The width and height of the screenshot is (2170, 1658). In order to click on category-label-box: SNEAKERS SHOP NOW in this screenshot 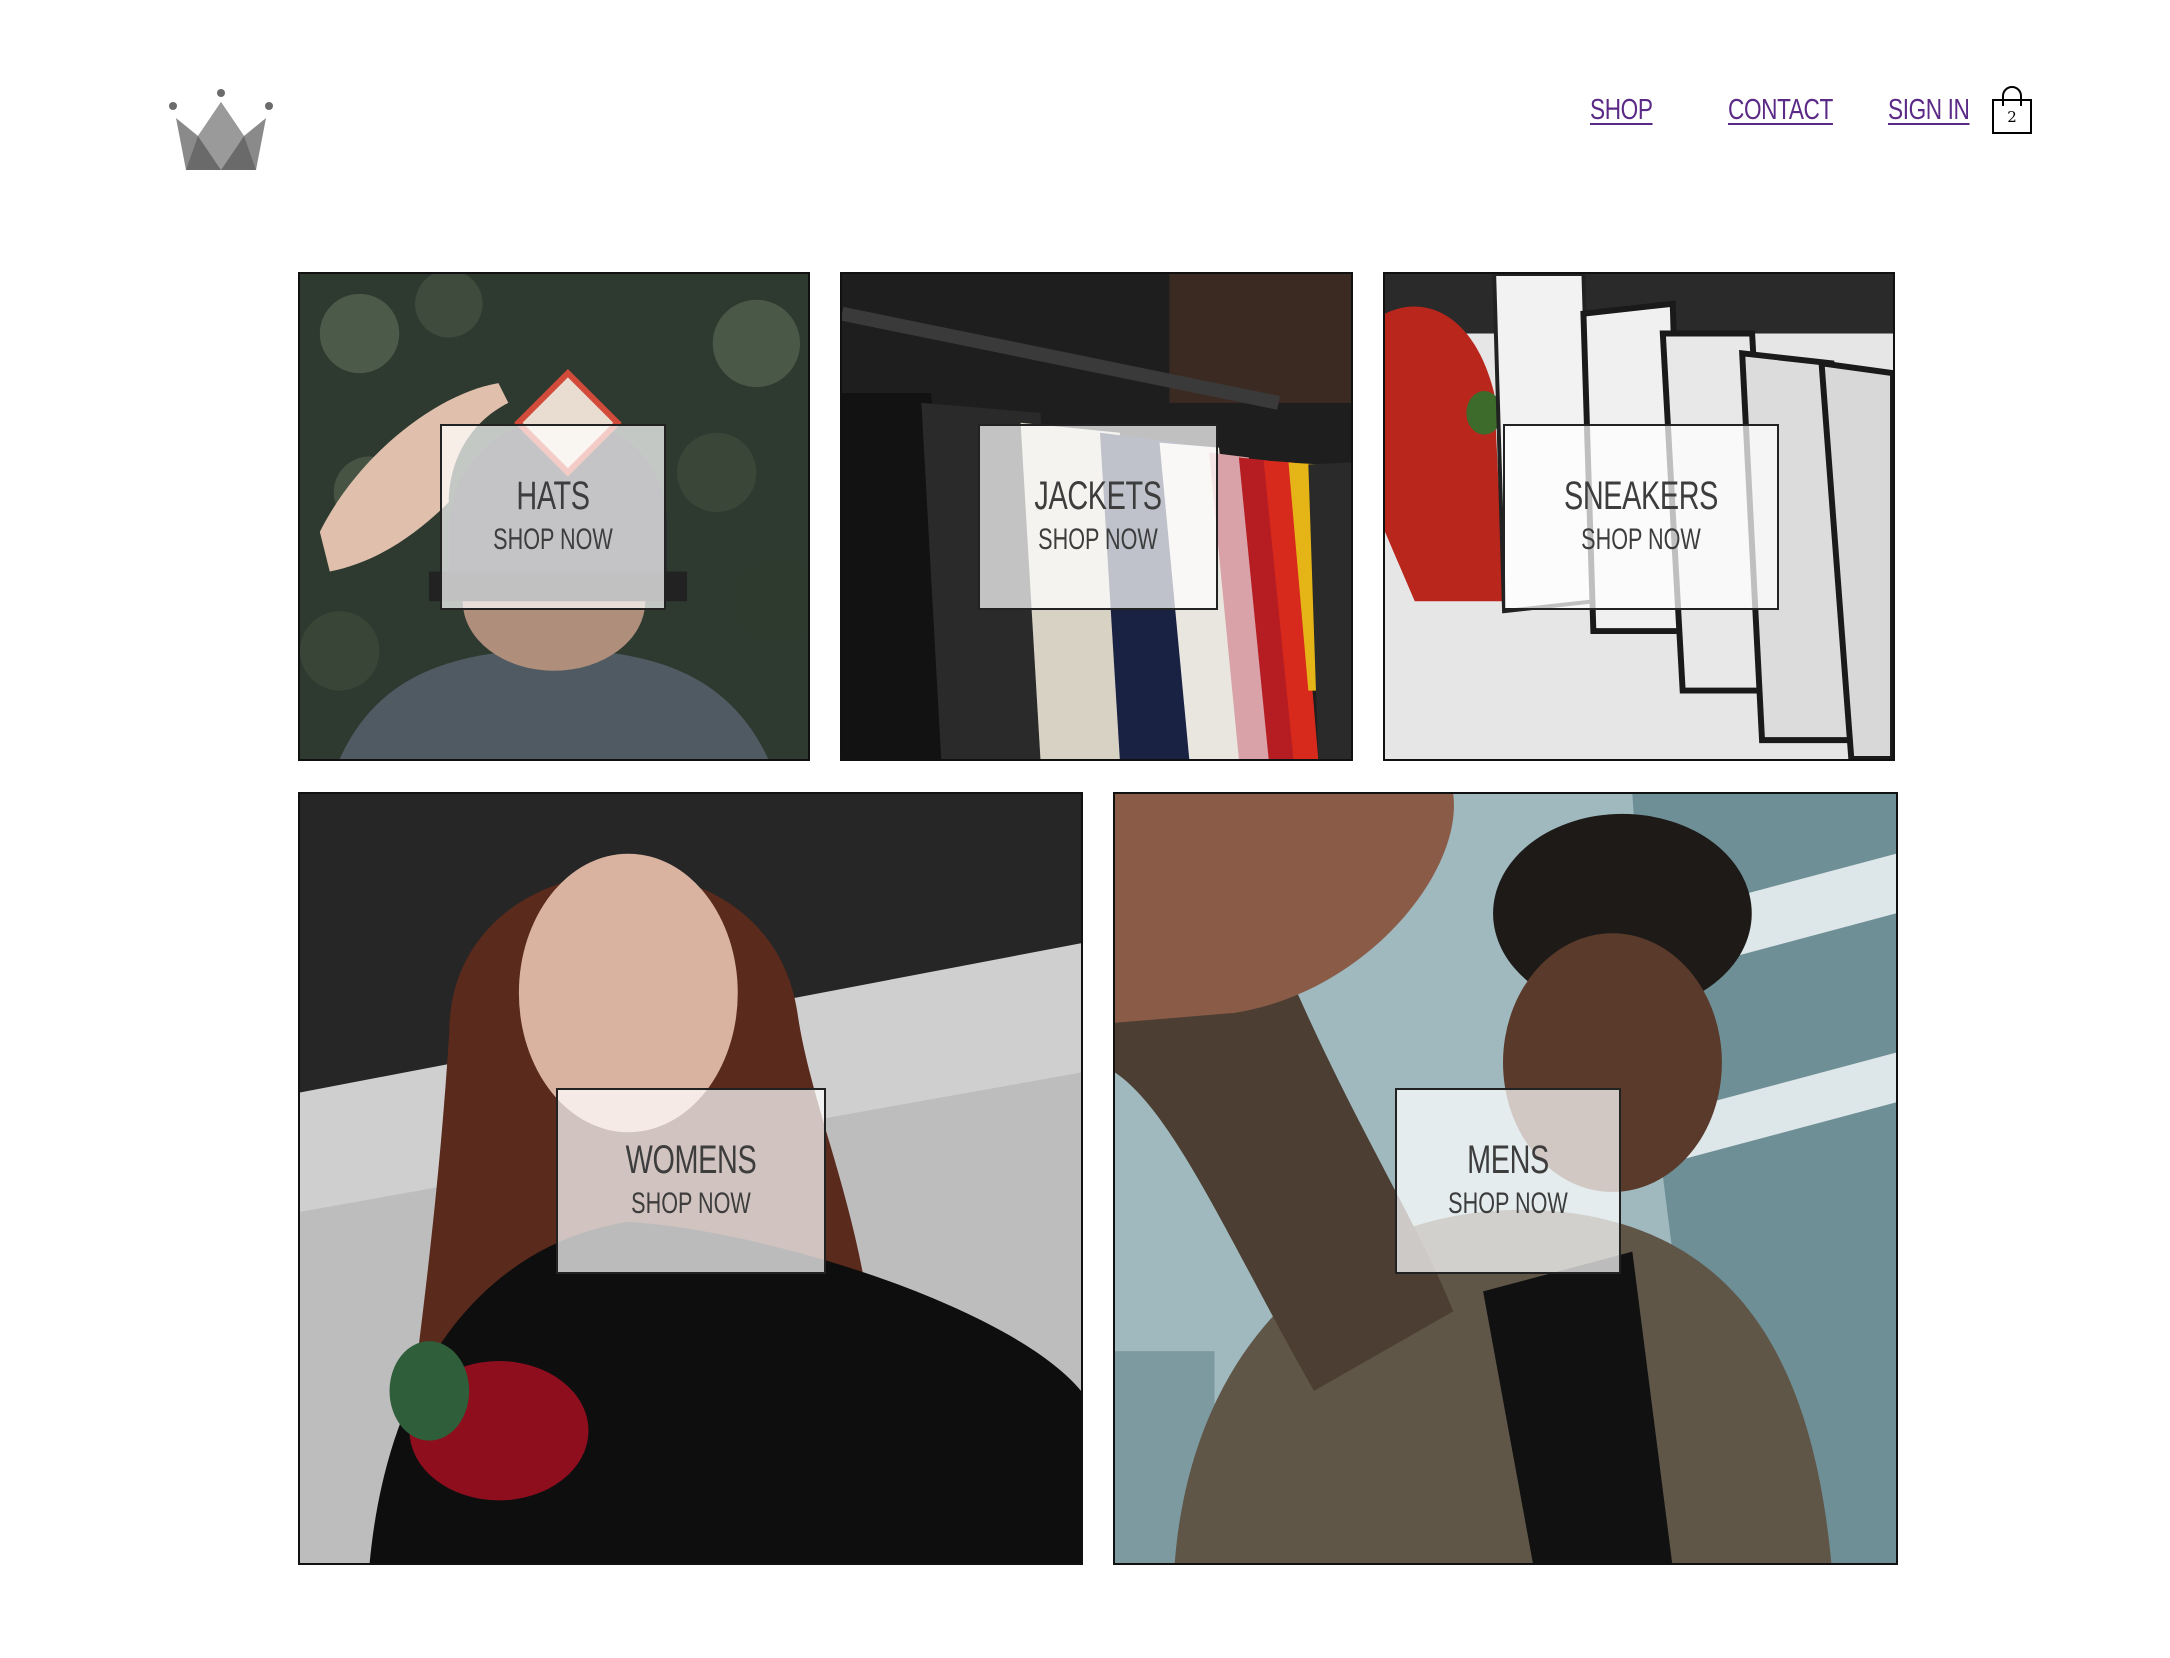, I will do `click(1641, 517)`.